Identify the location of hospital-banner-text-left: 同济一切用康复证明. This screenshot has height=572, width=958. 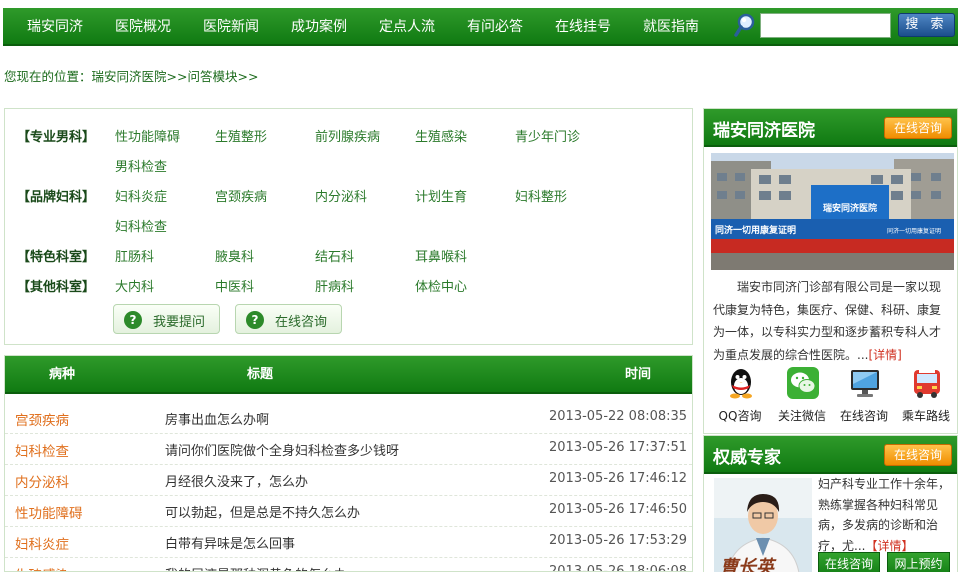
(755, 230).